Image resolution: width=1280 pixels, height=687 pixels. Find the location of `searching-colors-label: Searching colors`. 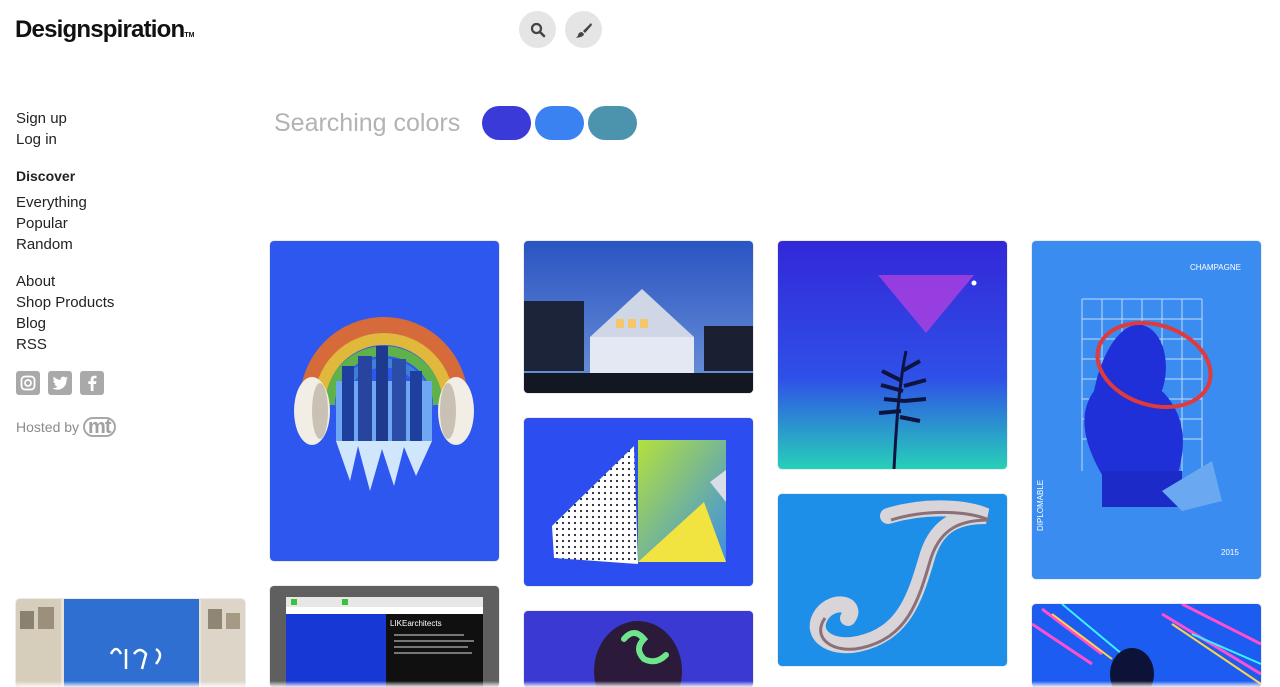

searching-colors-label: Searching colors is located at coordinates (367, 122).